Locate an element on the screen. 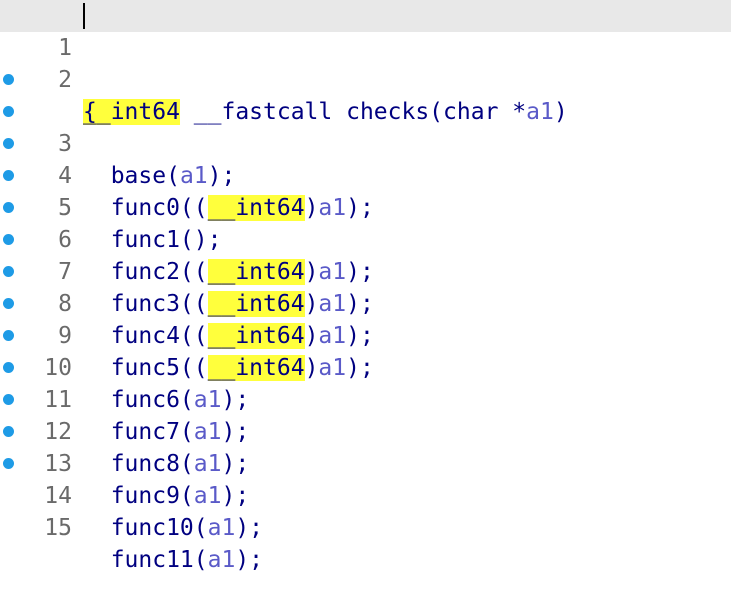 This screenshot has height=608, width=731. code-text: func11(a1); is located at coordinates (173, 560).